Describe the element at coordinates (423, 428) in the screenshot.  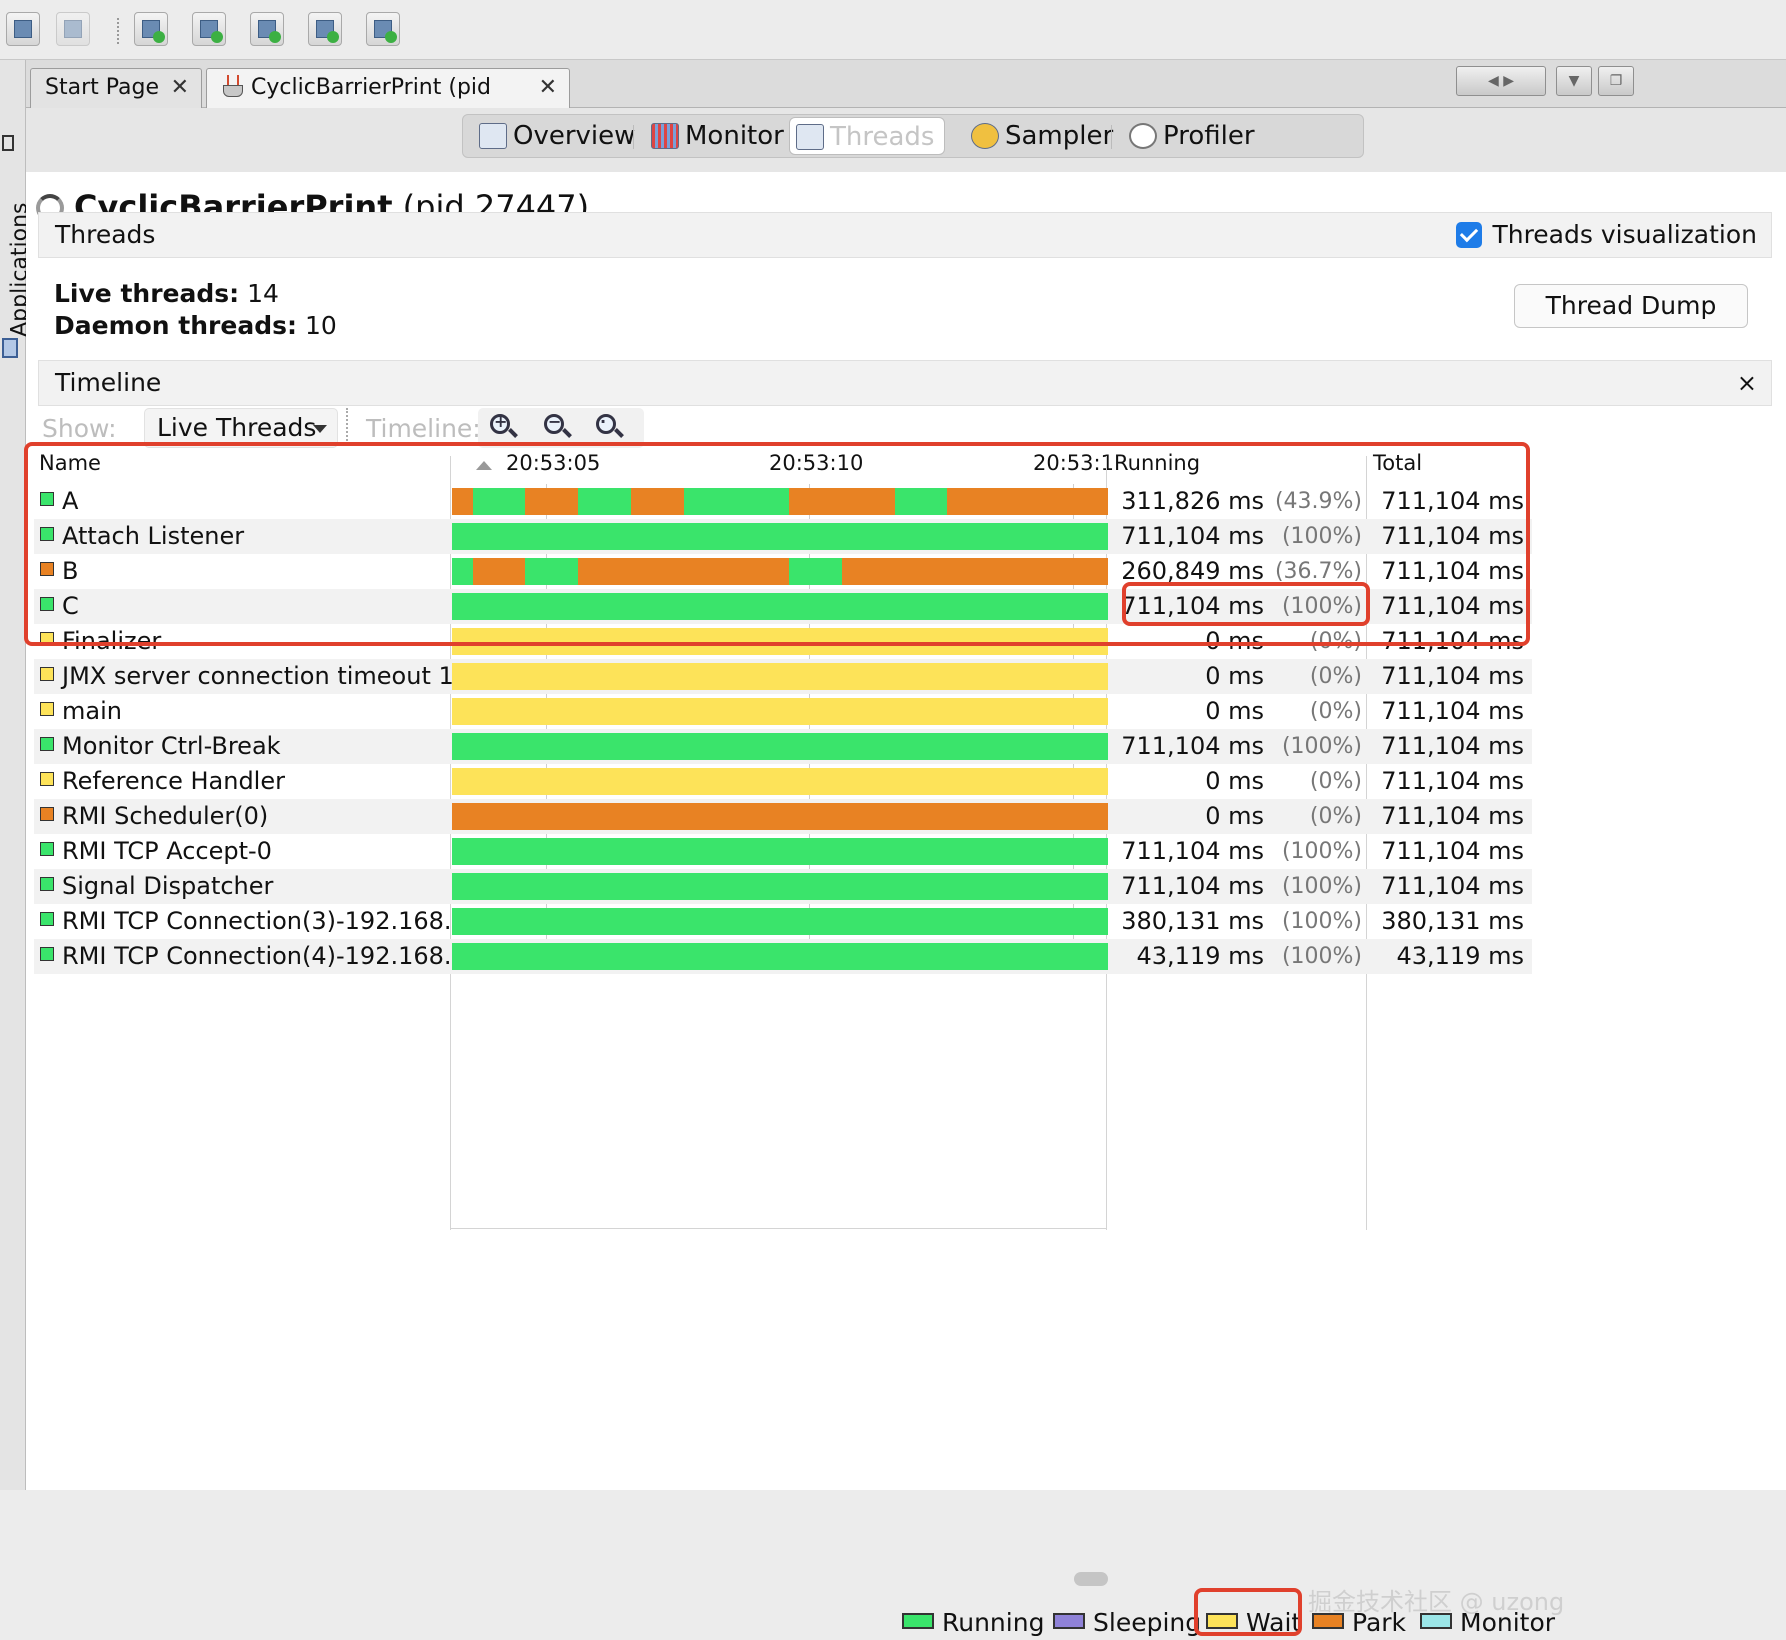
I see `timeline-label: Timeline:` at that location.